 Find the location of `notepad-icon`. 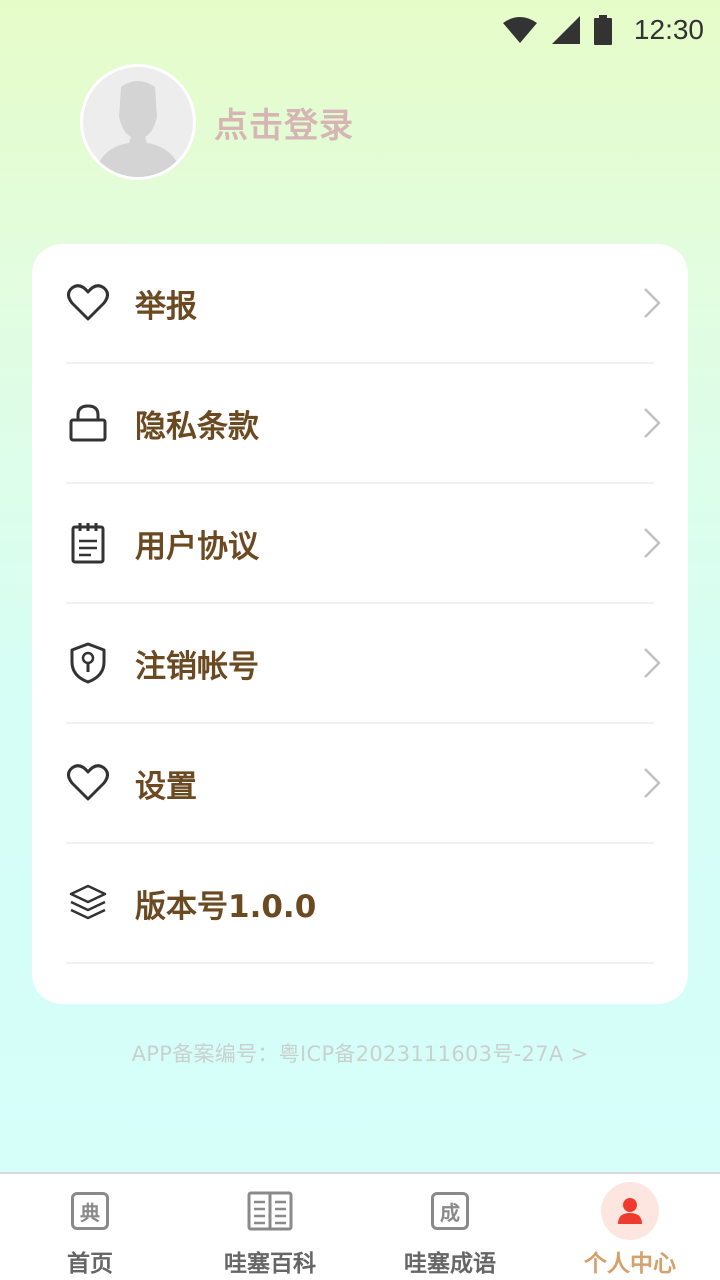

notepad-icon is located at coordinates (88, 543).